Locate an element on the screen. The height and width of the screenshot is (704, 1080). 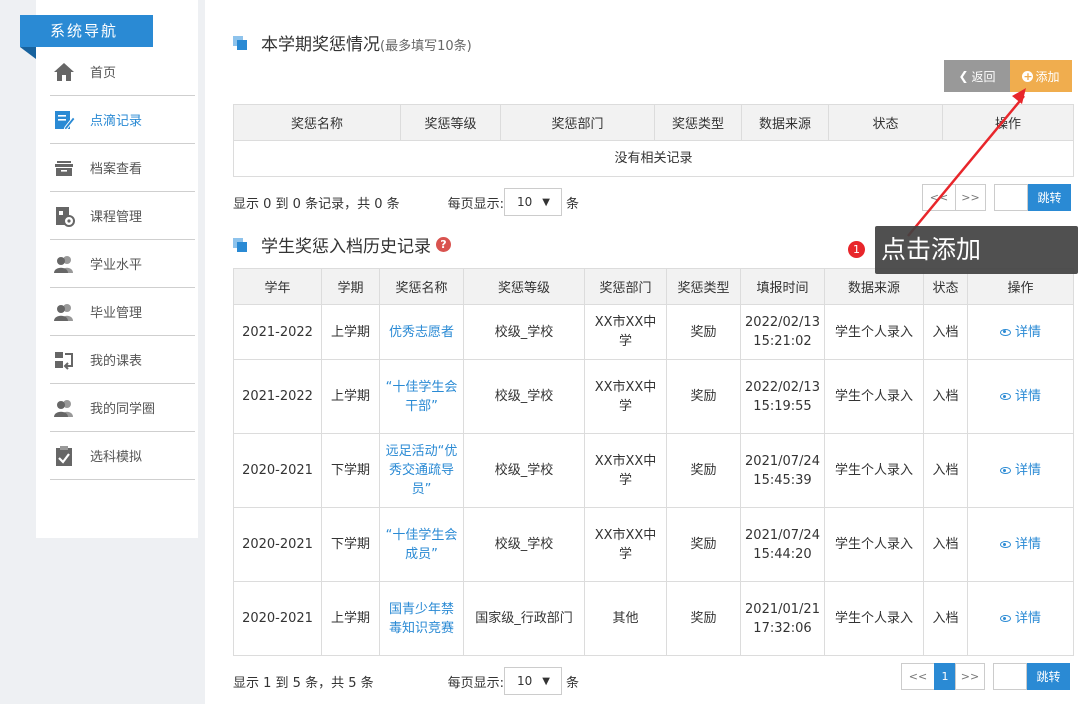
arrow-head is located at coordinates (1019, 96).